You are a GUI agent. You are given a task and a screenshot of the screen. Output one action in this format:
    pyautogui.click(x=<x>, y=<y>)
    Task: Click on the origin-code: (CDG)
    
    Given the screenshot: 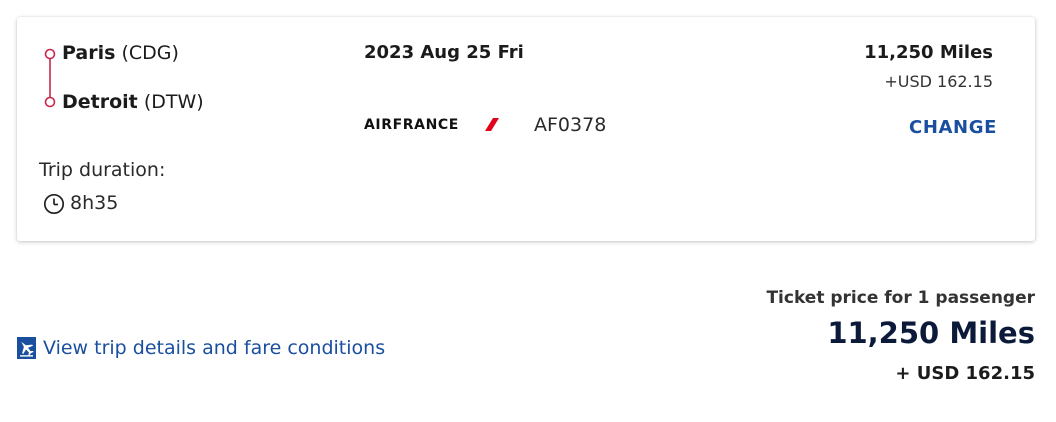 What is the action you would take?
    pyautogui.click(x=150, y=53)
    